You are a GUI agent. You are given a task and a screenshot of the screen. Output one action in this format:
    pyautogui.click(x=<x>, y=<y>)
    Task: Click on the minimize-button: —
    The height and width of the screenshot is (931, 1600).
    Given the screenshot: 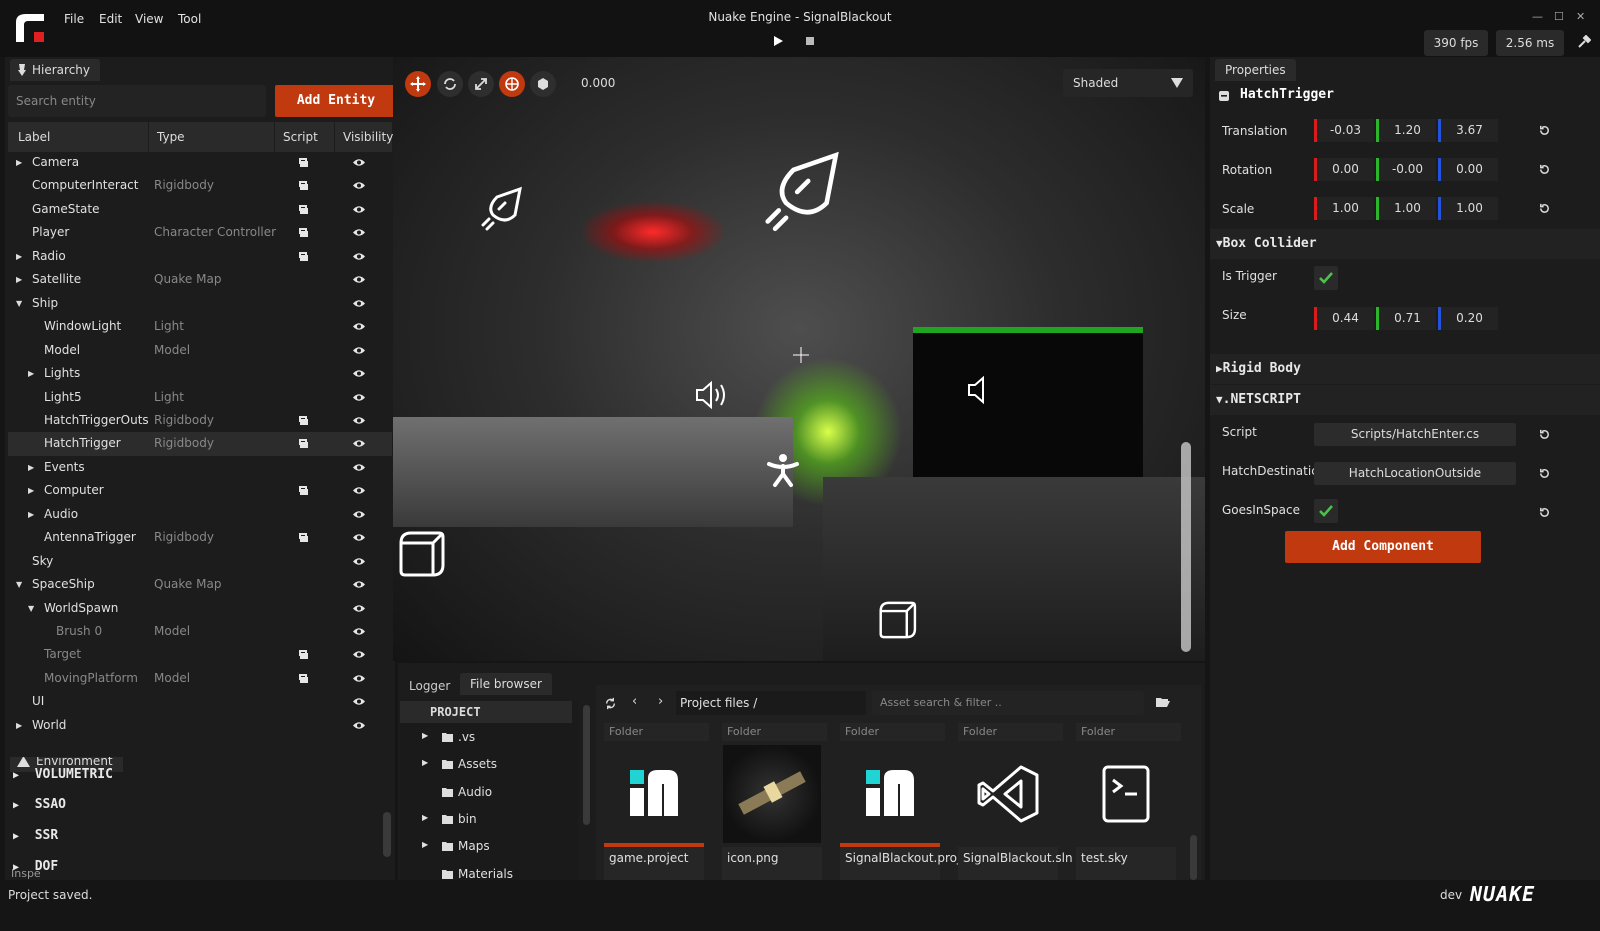 What is the action you would take?
    pyautogui.click(x=1537, y=16)
    